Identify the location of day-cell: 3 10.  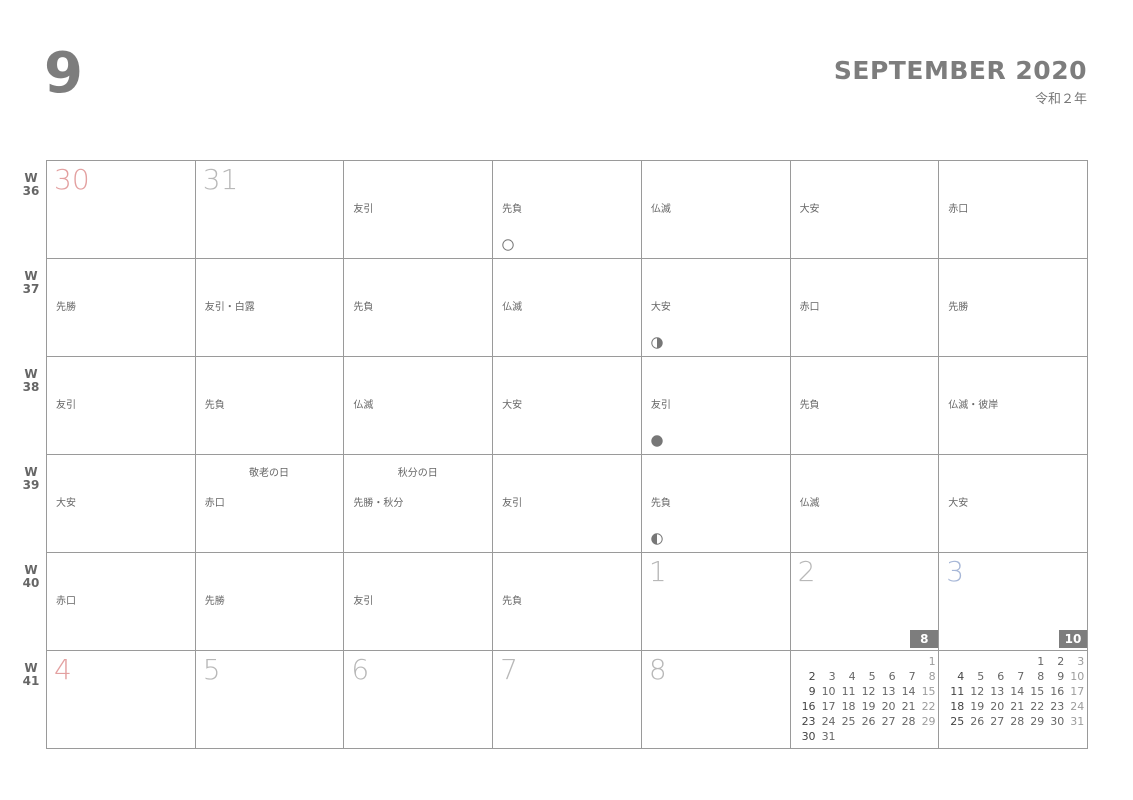
(1013, 601).